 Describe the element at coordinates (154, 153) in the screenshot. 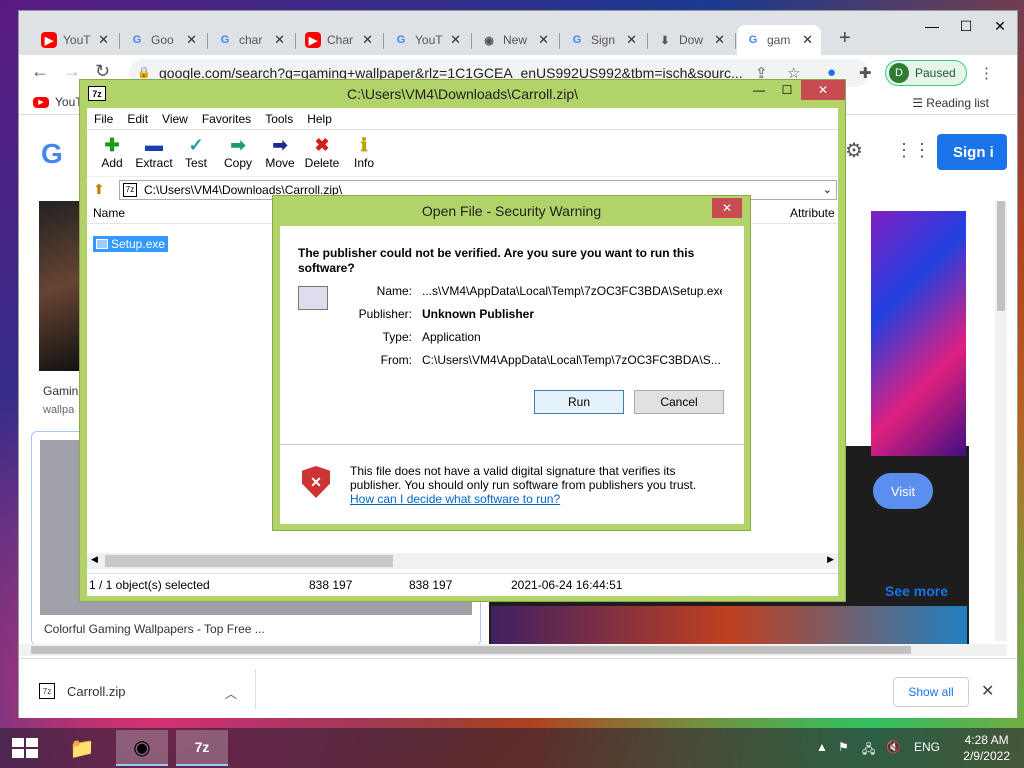

I see `extract-button: ▬ Extract` at that location.